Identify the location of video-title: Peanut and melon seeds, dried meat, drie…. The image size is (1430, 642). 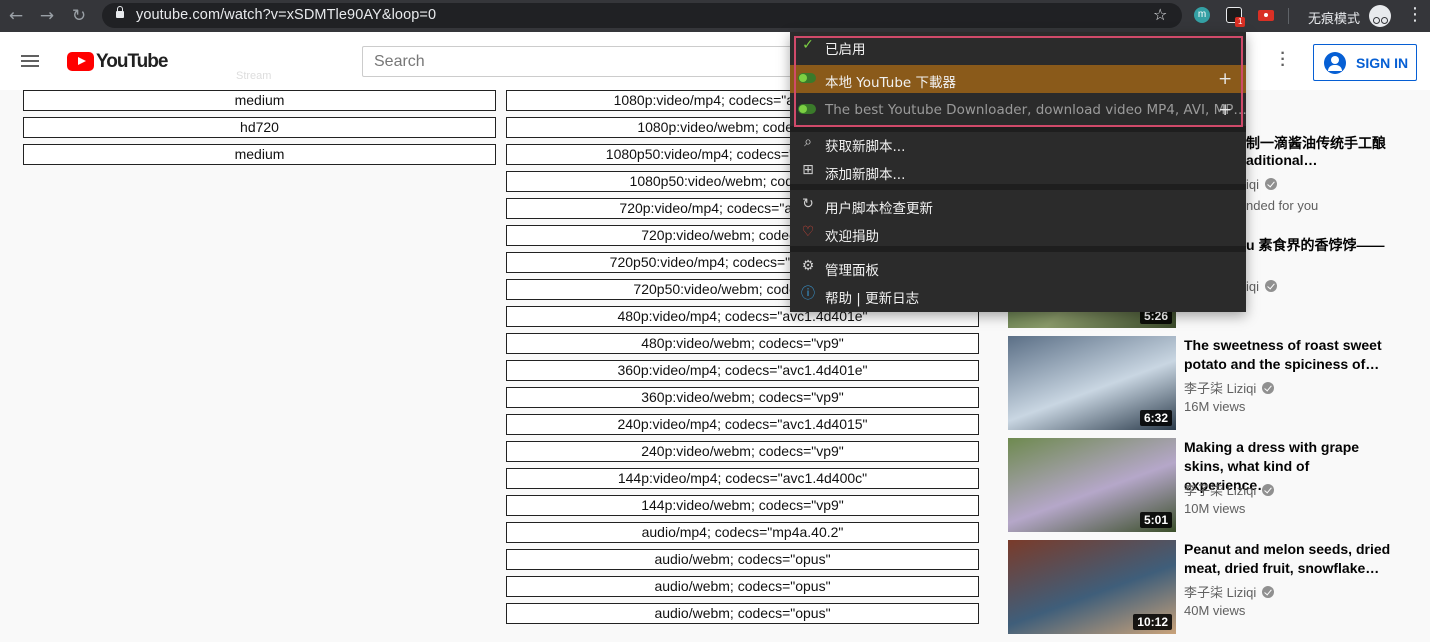
(1289, 559).